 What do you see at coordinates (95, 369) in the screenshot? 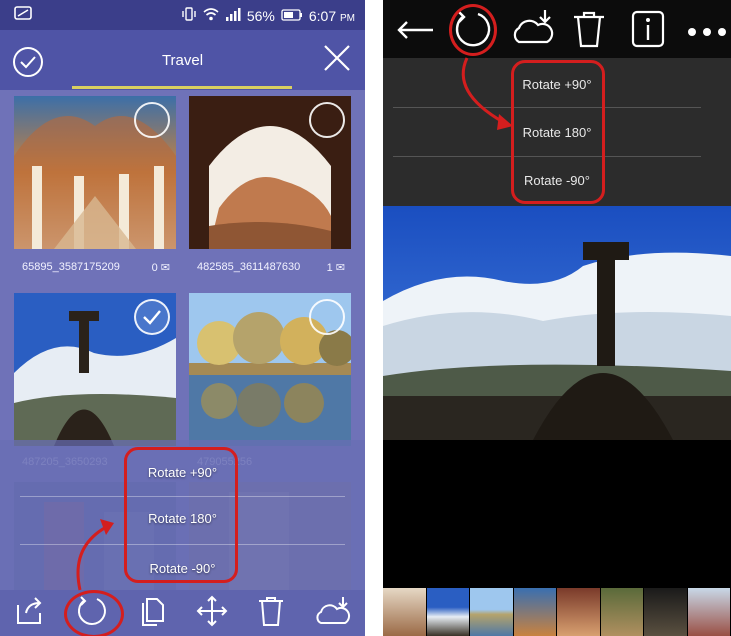
I see `photo-tile-snow-statue` at bounding box center [95, 369].